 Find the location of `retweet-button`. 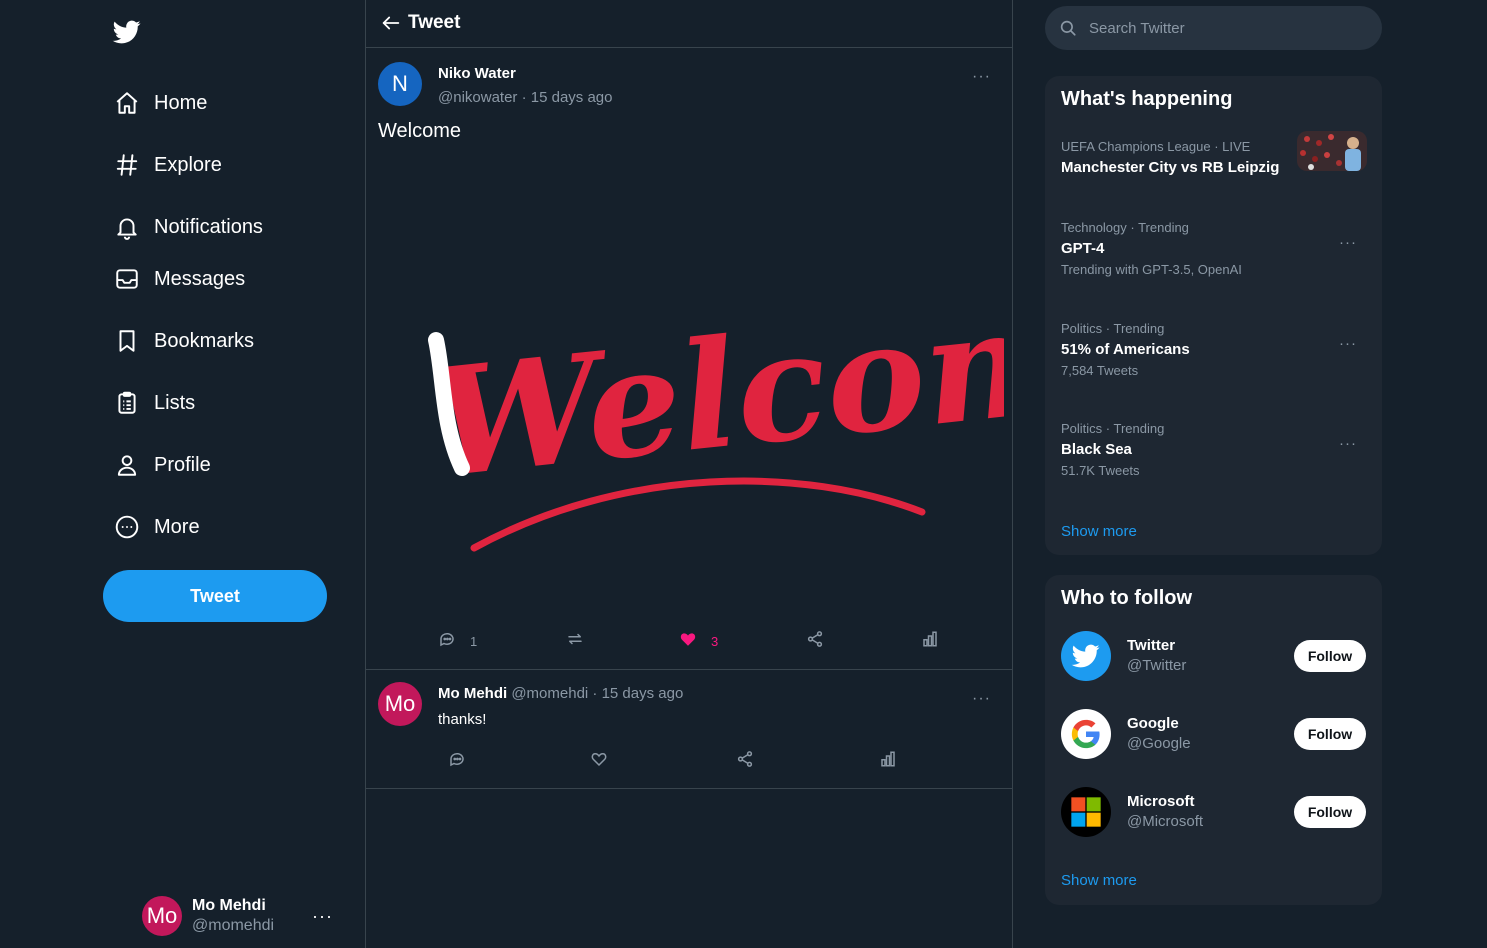

retweet-button is located at coordinates (575, 641).